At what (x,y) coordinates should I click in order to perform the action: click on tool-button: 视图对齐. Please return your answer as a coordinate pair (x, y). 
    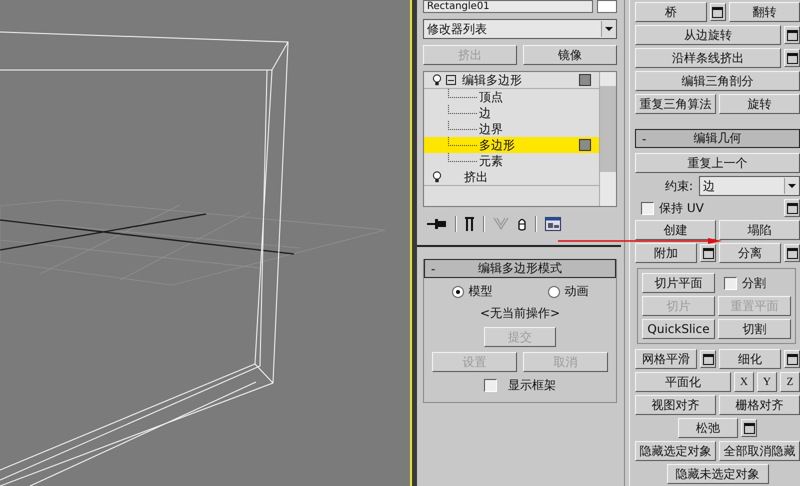
    Looking at the image, I should click on (675, 405).